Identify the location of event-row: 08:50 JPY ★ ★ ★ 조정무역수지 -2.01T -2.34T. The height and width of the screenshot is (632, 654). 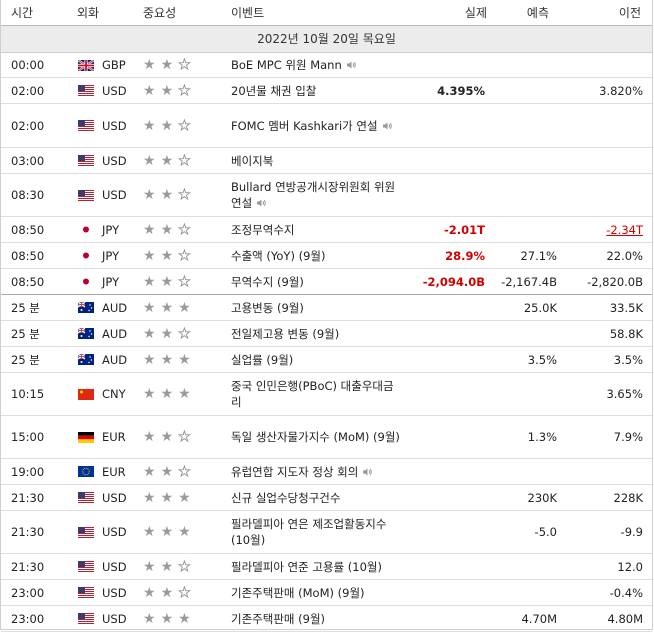
(326, 230).